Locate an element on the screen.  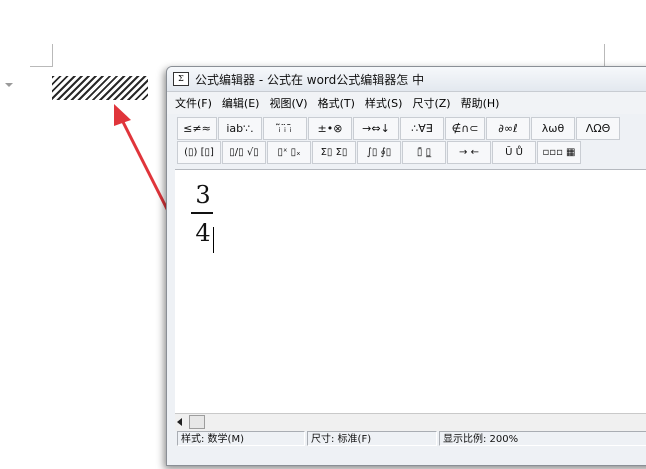
subscript-superscript-templates-icon: ▯ˣ ▯ₓ is located at coordinates (289, 152).